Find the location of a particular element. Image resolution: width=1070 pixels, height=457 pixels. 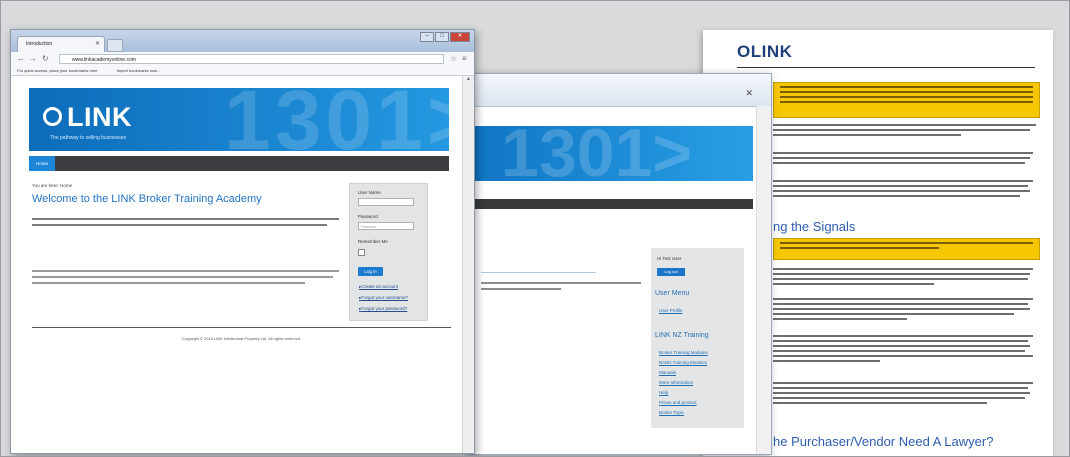

site-navbar: Home is located at coordinates (239, 163).